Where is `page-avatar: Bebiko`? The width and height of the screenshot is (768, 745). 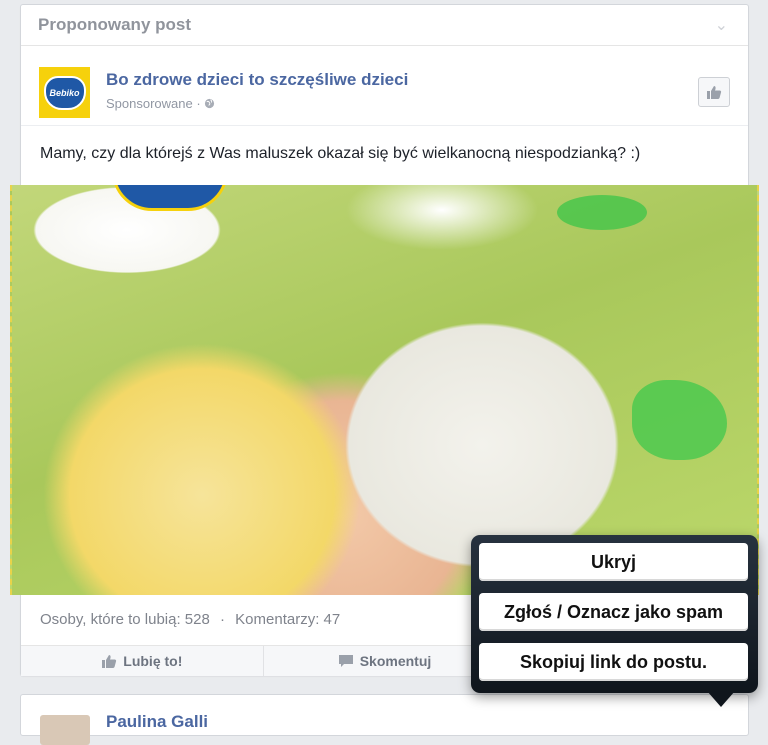
page-avatar: Bebiko is located at coordinates (64, 92).